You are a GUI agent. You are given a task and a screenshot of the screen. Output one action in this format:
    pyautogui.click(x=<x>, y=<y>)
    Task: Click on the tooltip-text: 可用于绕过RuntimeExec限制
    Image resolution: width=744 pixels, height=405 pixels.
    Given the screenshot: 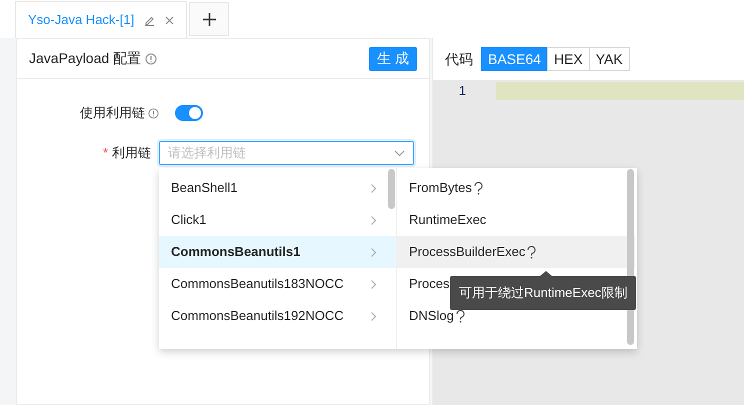 What is the action you would take?
    pyautogui.click(x=543, y=293)
    